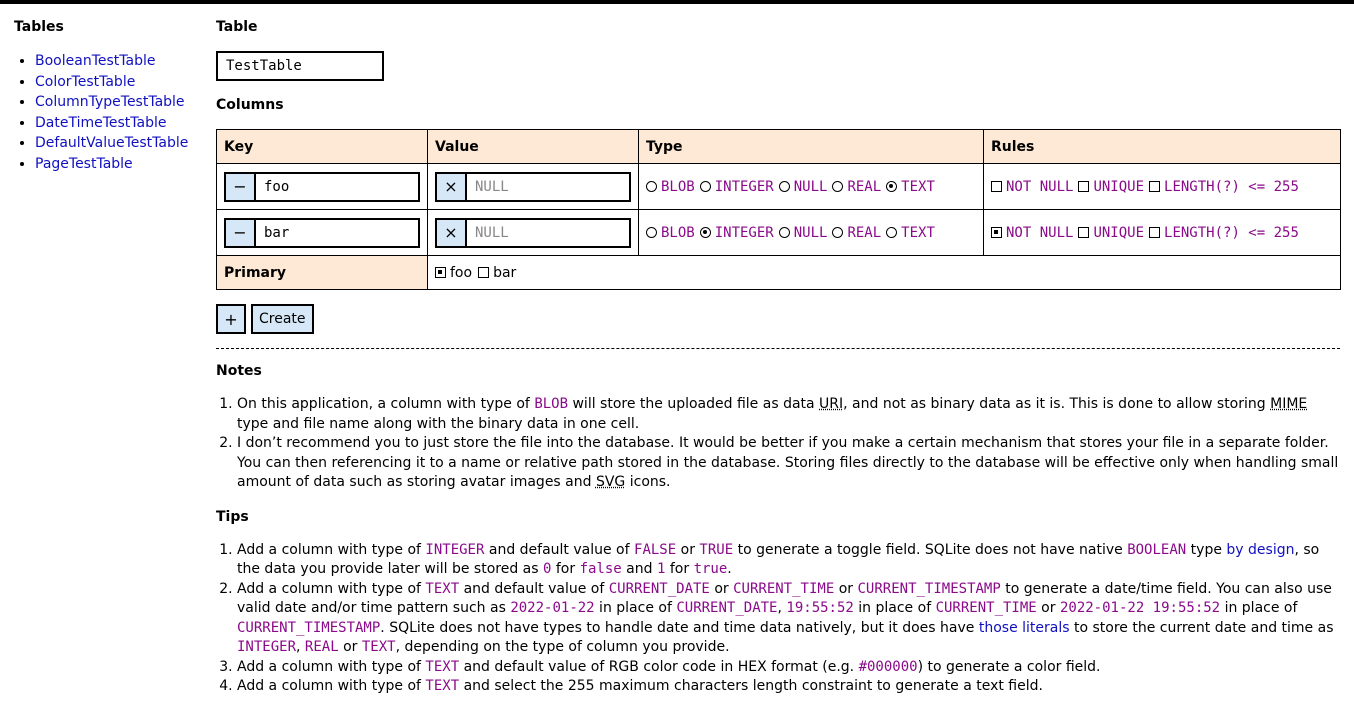  Describe the element at coordinates (84, 164) in the screenshot. I see `table-link-pagetesttable: PageTestTable` at that location.